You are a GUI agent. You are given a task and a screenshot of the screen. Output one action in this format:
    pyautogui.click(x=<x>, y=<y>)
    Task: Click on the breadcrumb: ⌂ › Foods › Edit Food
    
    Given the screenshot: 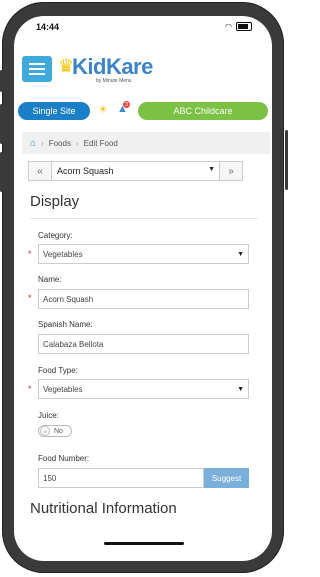 What is the action you would take?
    pyautogui.click(x=146, y=143)
    